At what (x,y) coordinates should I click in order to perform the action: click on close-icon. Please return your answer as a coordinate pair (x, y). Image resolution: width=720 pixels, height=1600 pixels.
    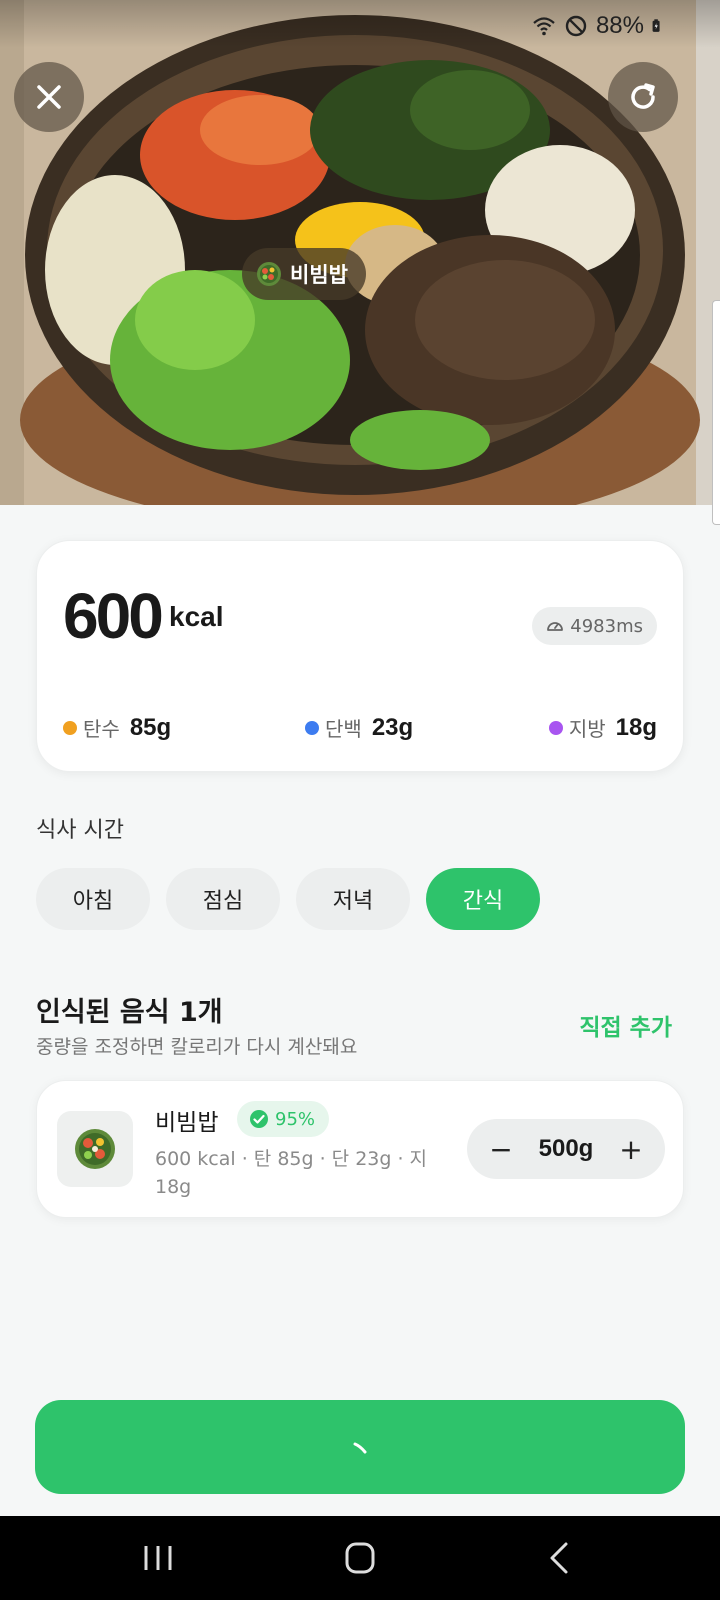
    Looking at the image, I should click on (49, 97).